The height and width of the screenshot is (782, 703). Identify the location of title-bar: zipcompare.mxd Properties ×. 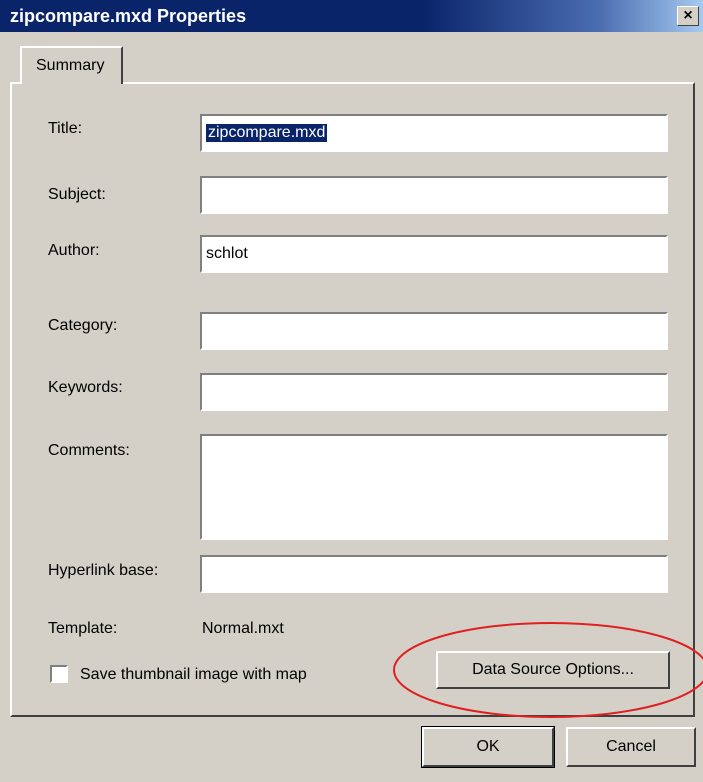
(351, 16).